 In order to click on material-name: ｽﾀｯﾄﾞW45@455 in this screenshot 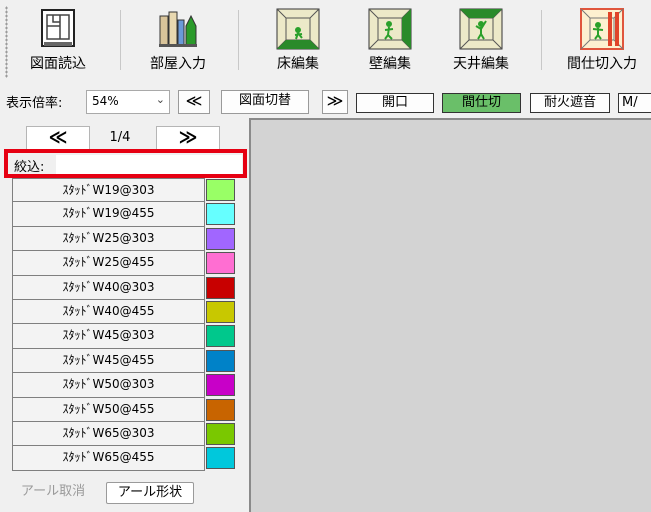, I will do `click(108, 361)`.